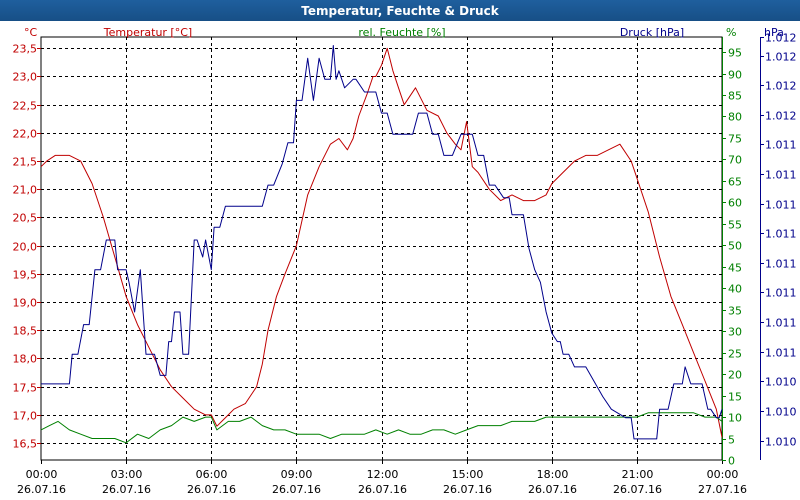 This screenshot has width=800, height=500. What do you see at coordinates (722, 489) in the screenshot?
I see `x-tick-label-date: 27.07.16` at bounding box center [722, 489].